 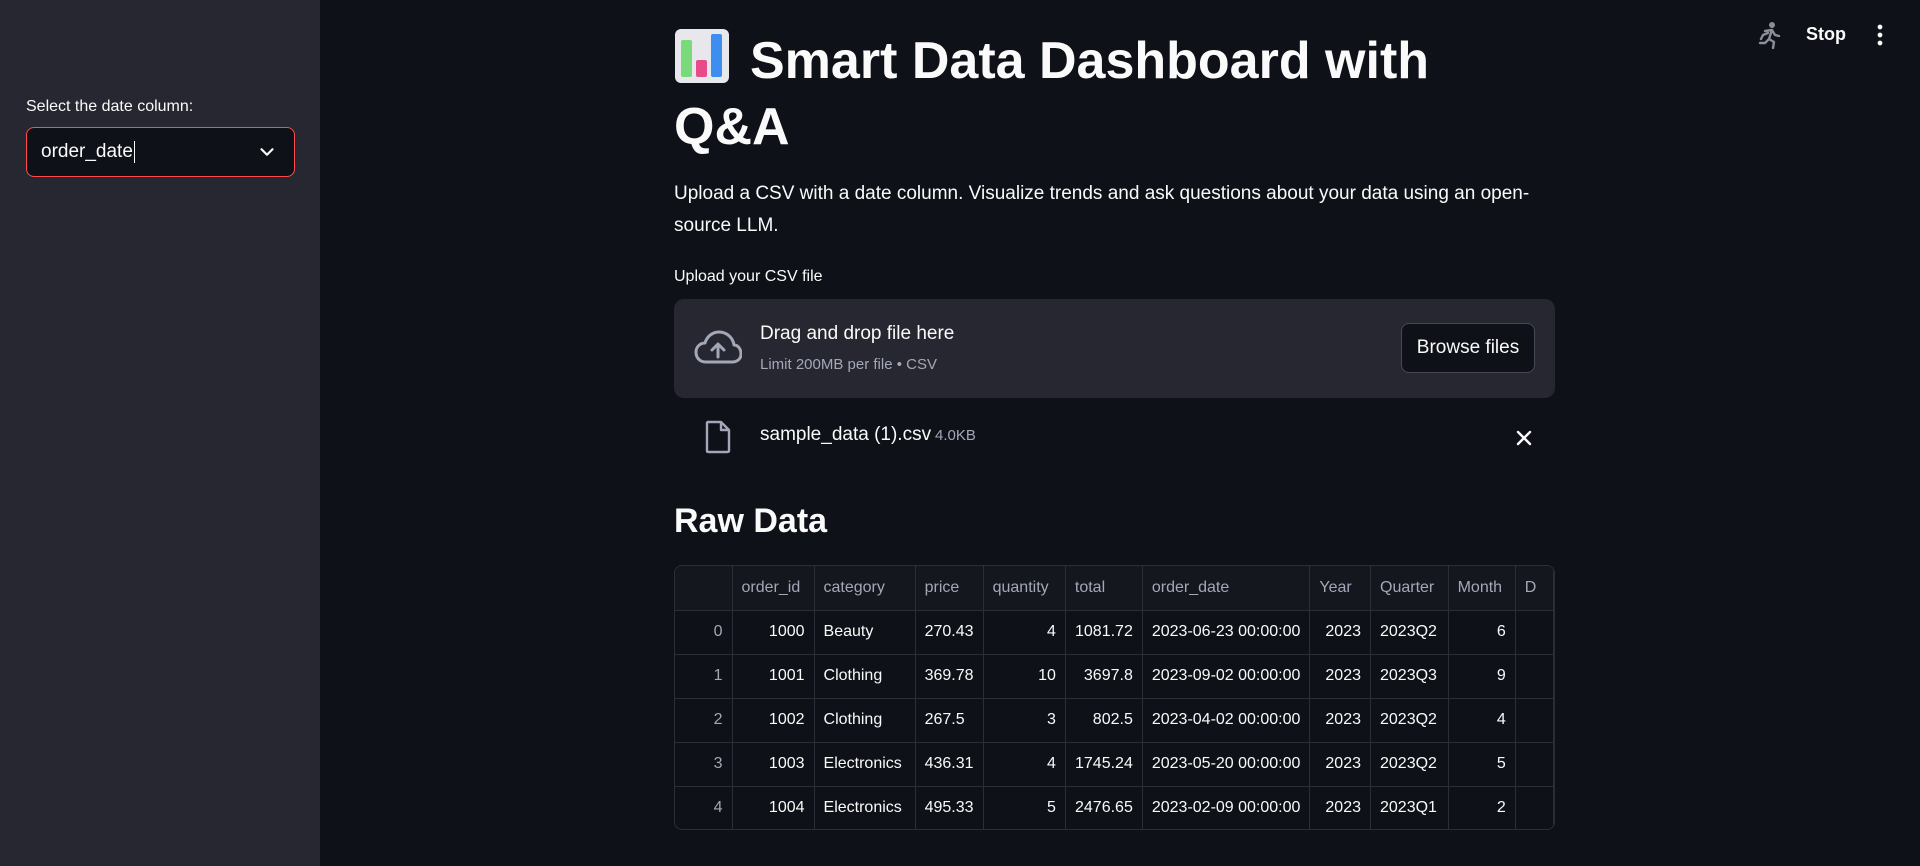 What do you see at coordinates (704, 807) in the screenshot?
I see `row-index: 4` at bounding box center [704, 807].